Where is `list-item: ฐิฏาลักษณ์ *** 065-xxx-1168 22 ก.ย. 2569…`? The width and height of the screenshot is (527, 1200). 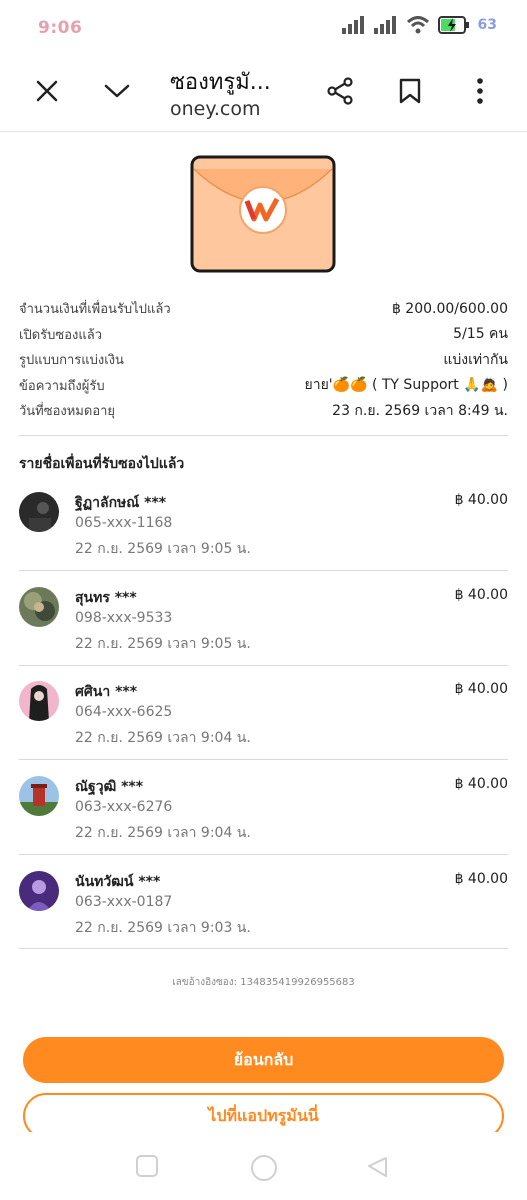
list-item: ฐิฏาลักษณ์ *** 065-xxx-1168 22 ก.ย. 2569… is located at coordinates (263, 539).